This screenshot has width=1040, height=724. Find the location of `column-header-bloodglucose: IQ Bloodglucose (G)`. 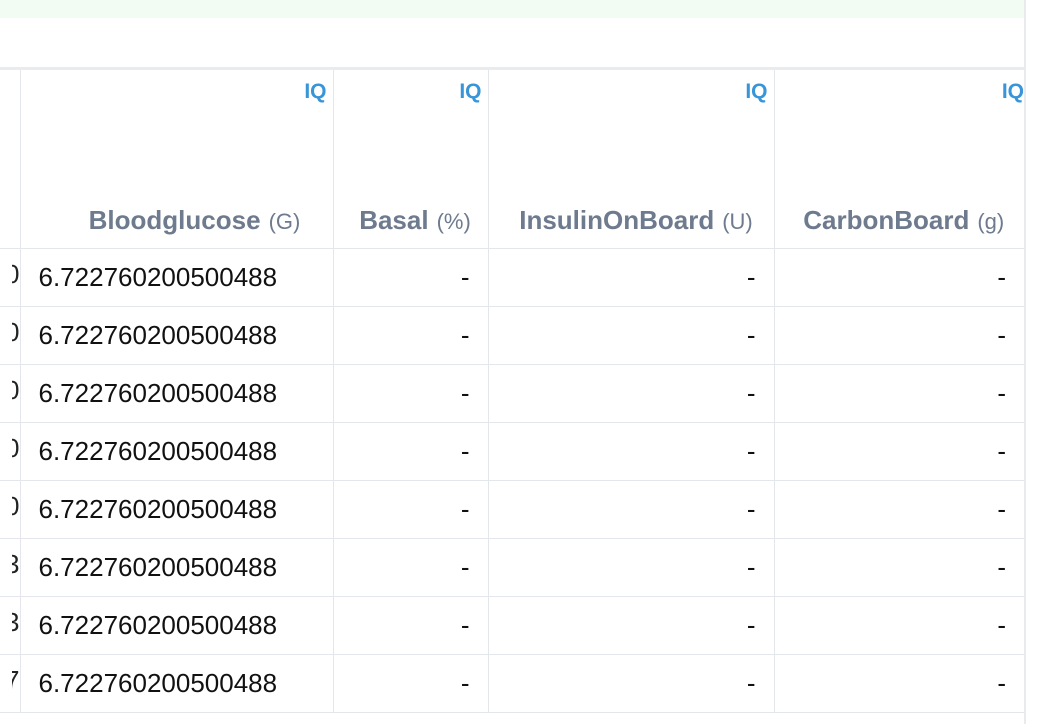

column-header-bloodglucose: IQ Bloodglucose (G) is located at coordinates (176, 158).